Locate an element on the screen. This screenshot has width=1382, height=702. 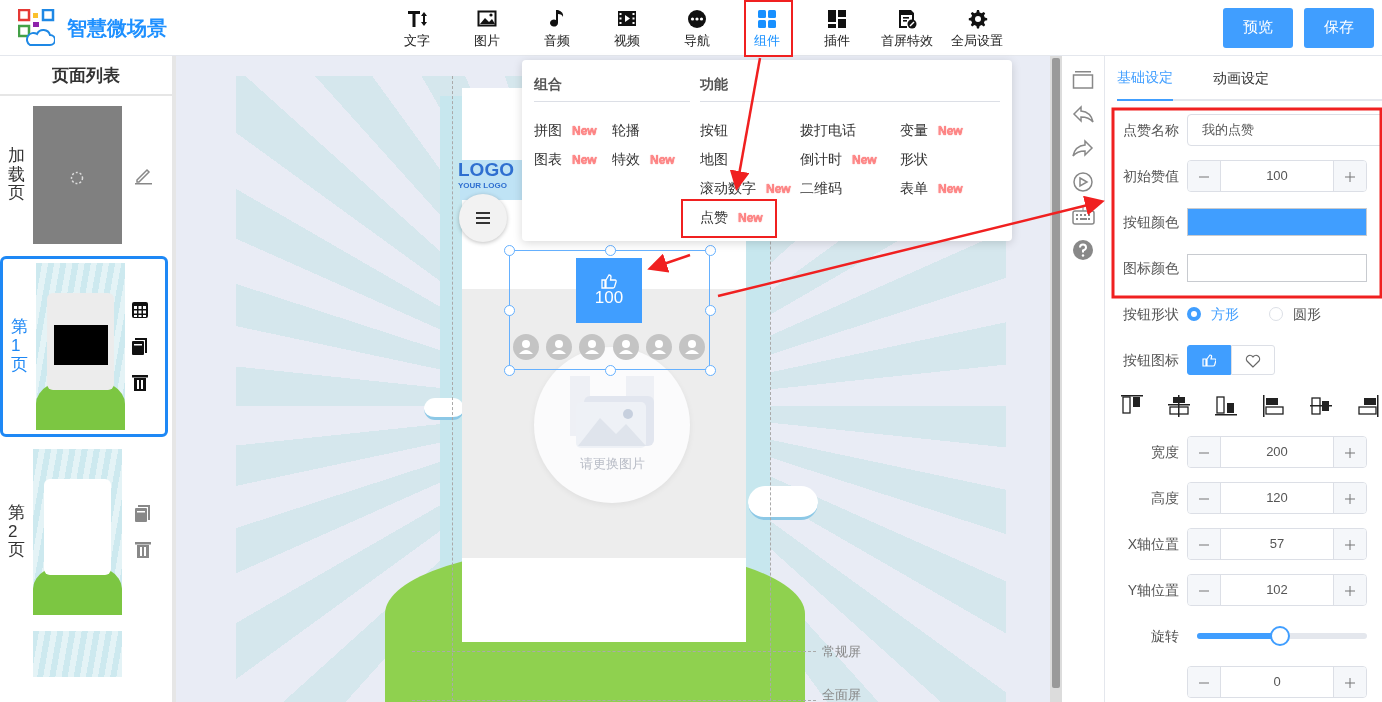
field-label: 宽度 is located at coordinates (1164, 452).